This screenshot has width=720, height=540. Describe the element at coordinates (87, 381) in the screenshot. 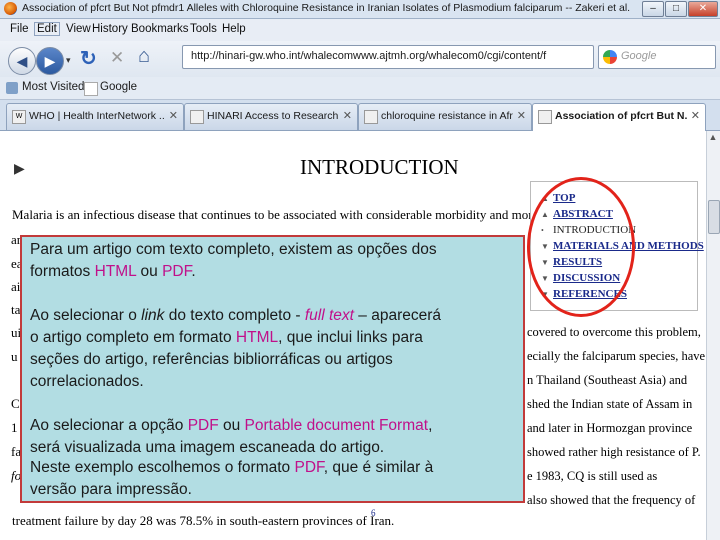

I see `callout-line: correlacionados.` at that location.